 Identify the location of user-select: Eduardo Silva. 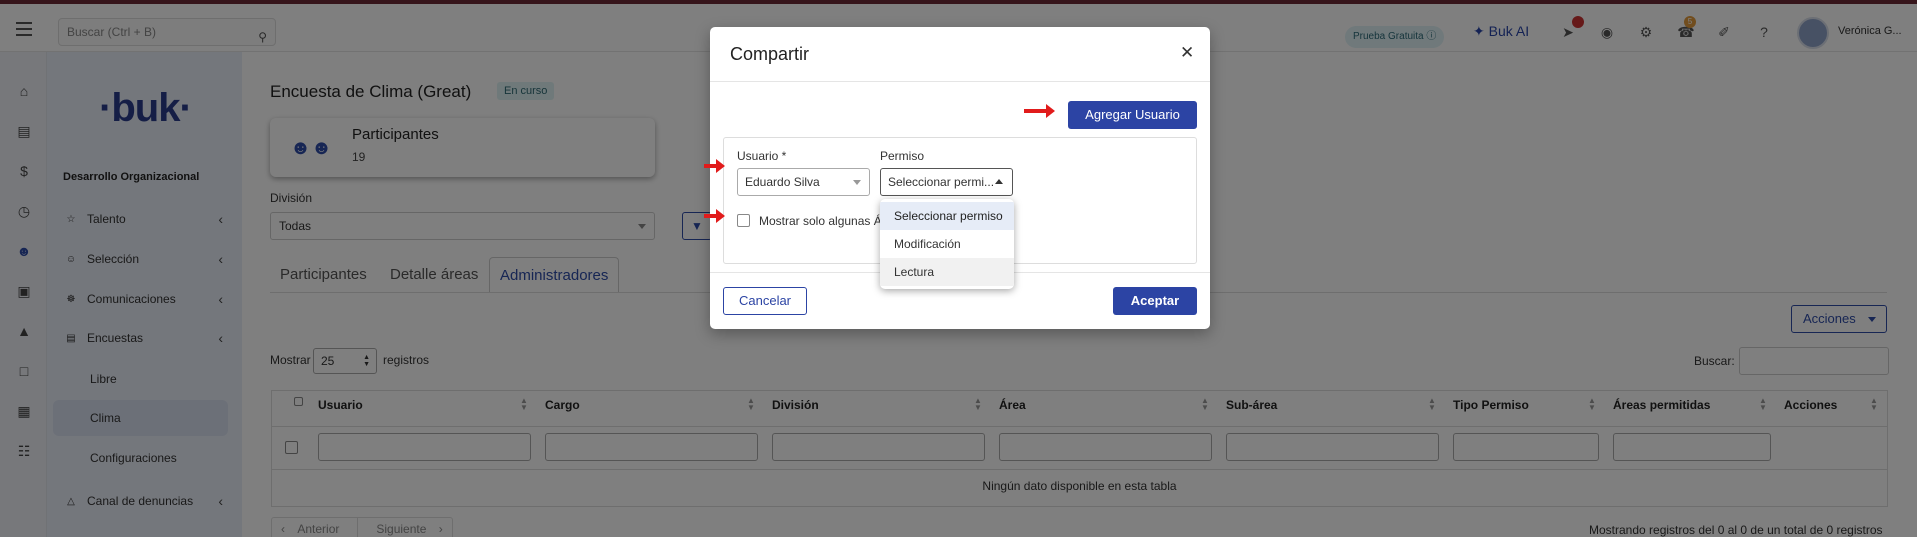
(803, 182).